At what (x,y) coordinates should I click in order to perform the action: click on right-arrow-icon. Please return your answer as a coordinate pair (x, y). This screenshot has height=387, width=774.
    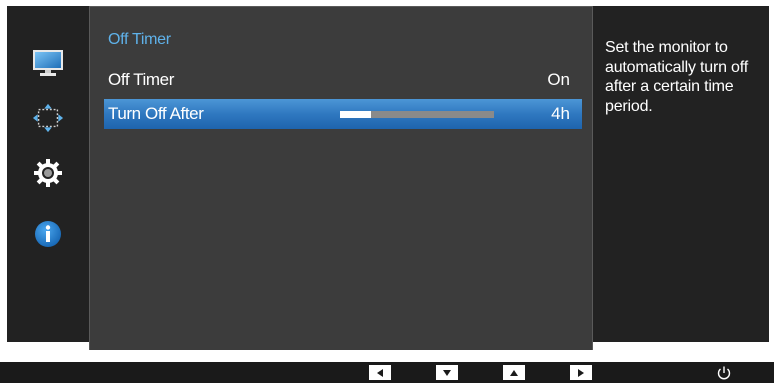
    Looking at the image, I should click on (581, 372).